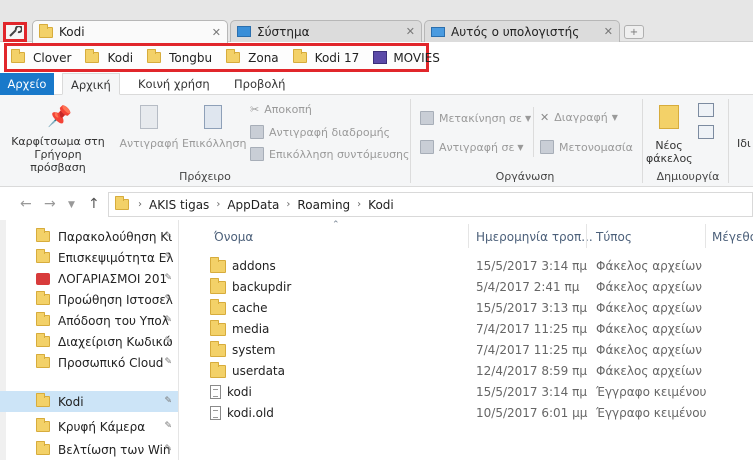  I want to click on nav-item-label: Απόδοση του Υπολ, so click(113, 320).